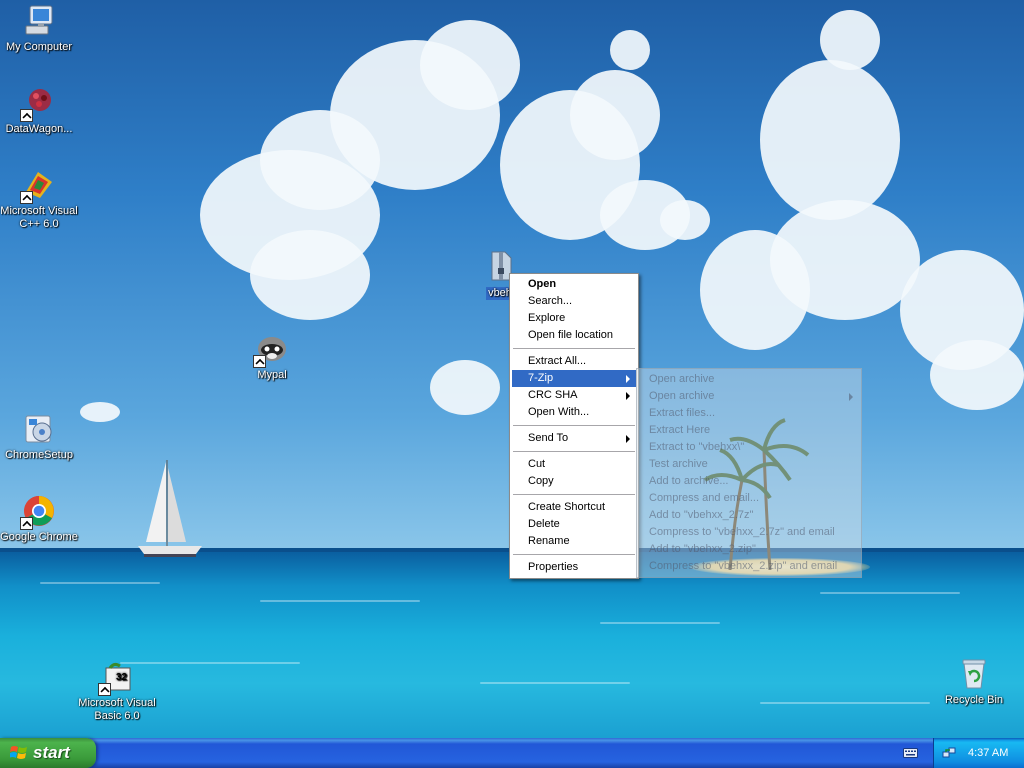 The width and height of the screenshot is (1024, 768). What do you see at coordinates (38, 512) in the screenshot?
I see `chrome-icon` at bounding box center [38, 512].